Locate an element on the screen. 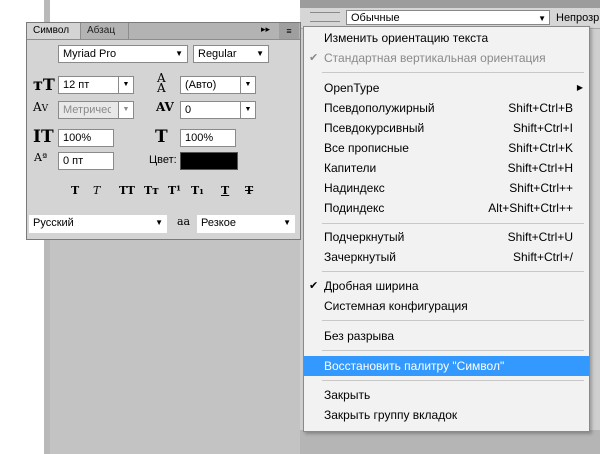 The height and width of the screenshot is (454, 600). menu-item-subscript: Подиндекс Alt+Shift+Ctrl++ is located at coordinates (446, 208).